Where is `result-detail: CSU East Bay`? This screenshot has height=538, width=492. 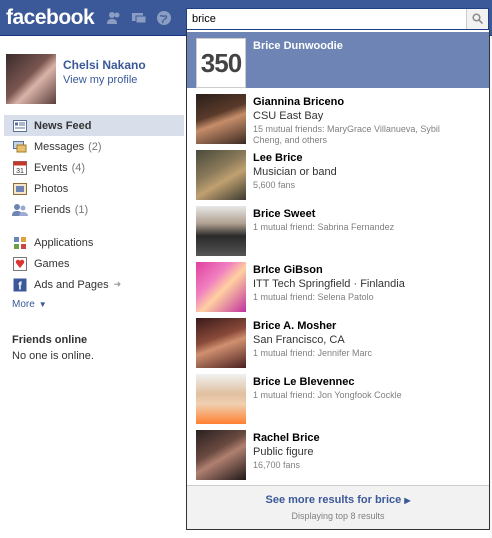 result-detail: CSU East Bay is located at coordinates (288, 116).